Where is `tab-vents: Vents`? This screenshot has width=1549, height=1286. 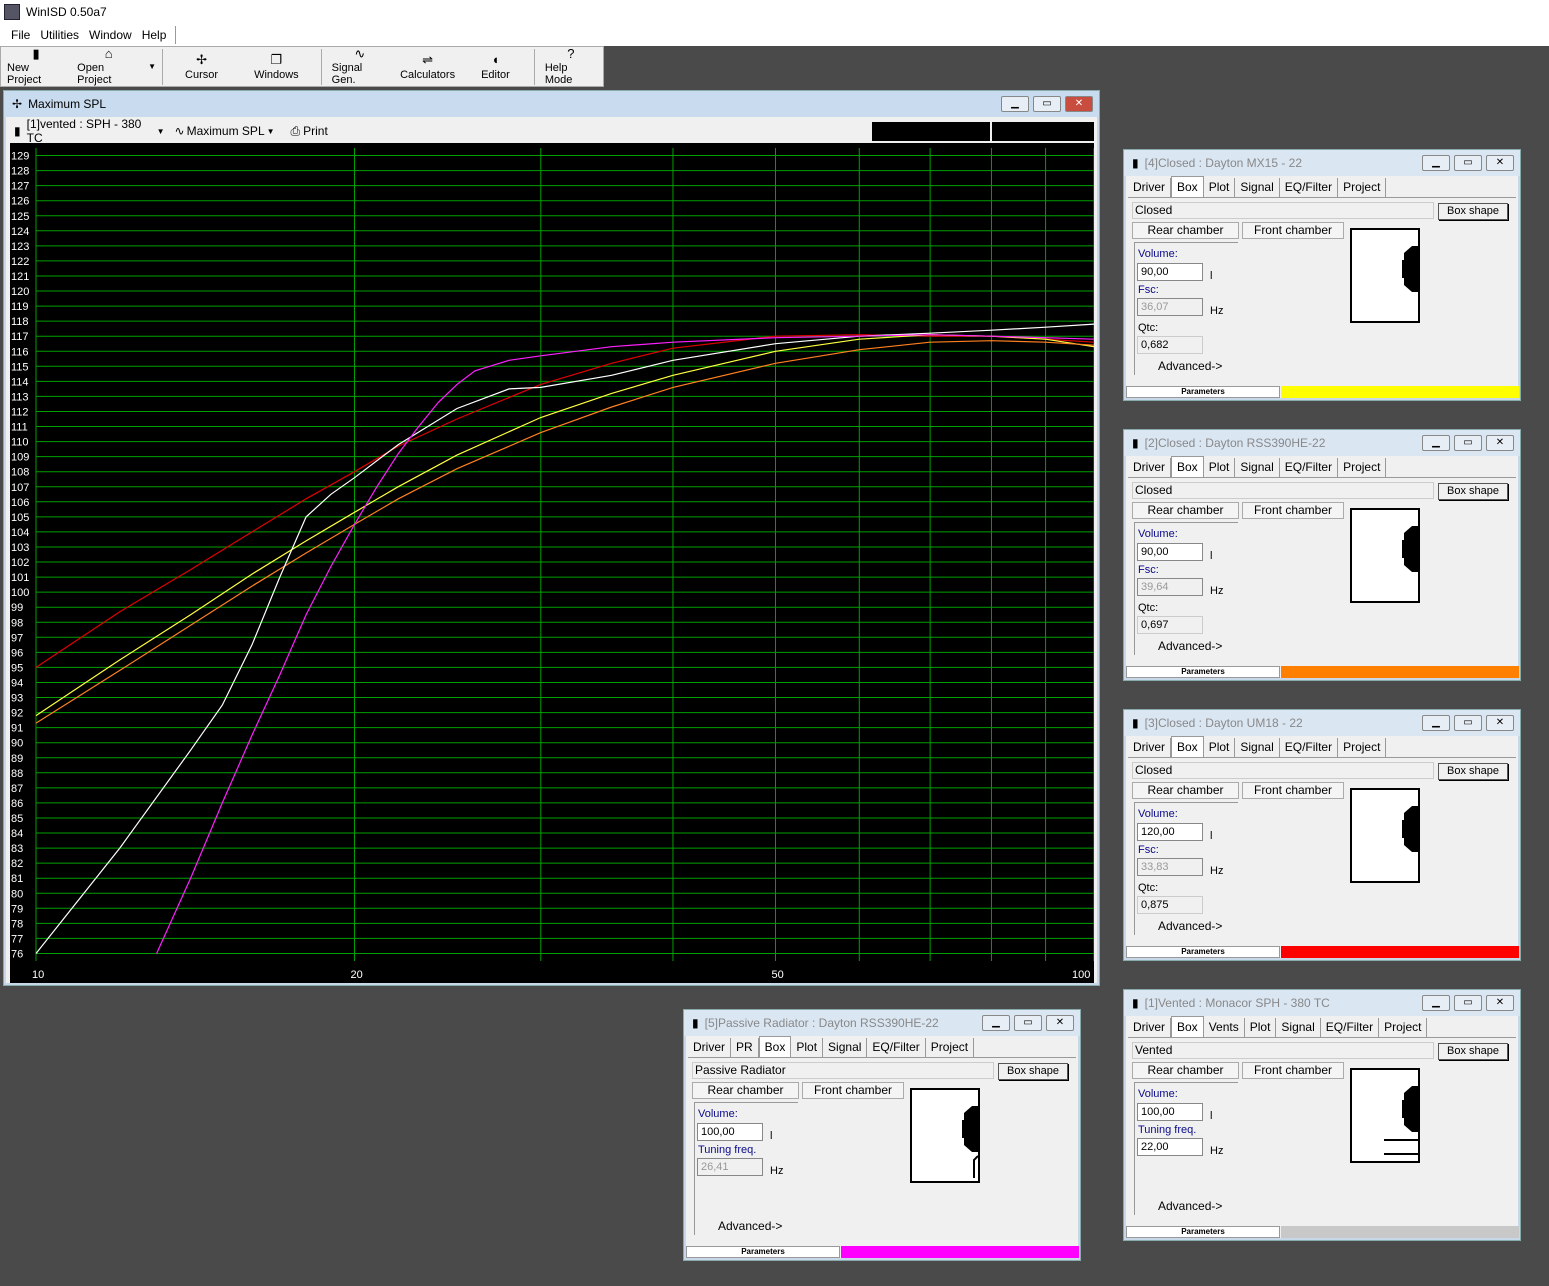
tab-vents: Vents is located at coordinates (1224, 1027).